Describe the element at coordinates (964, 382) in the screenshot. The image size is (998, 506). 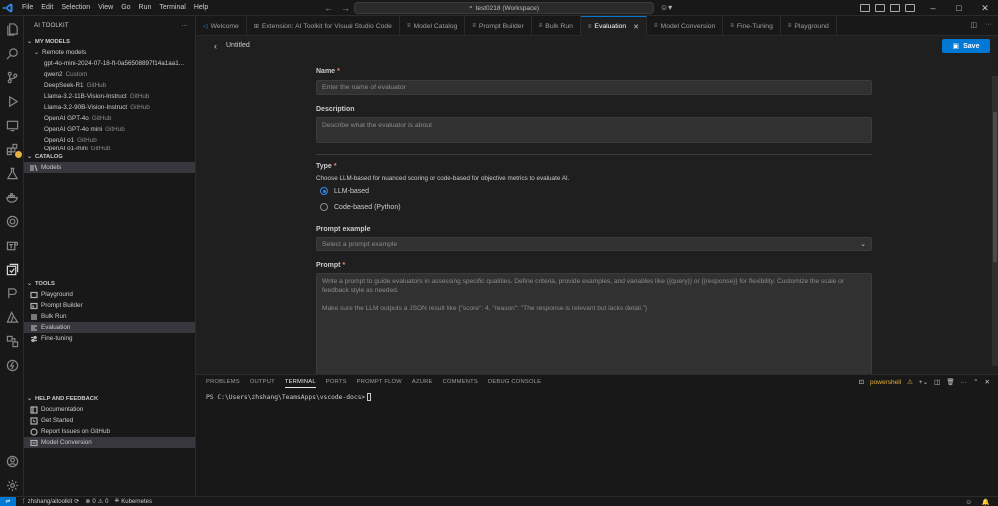
I see `panel-more-icon: ···` at that location.